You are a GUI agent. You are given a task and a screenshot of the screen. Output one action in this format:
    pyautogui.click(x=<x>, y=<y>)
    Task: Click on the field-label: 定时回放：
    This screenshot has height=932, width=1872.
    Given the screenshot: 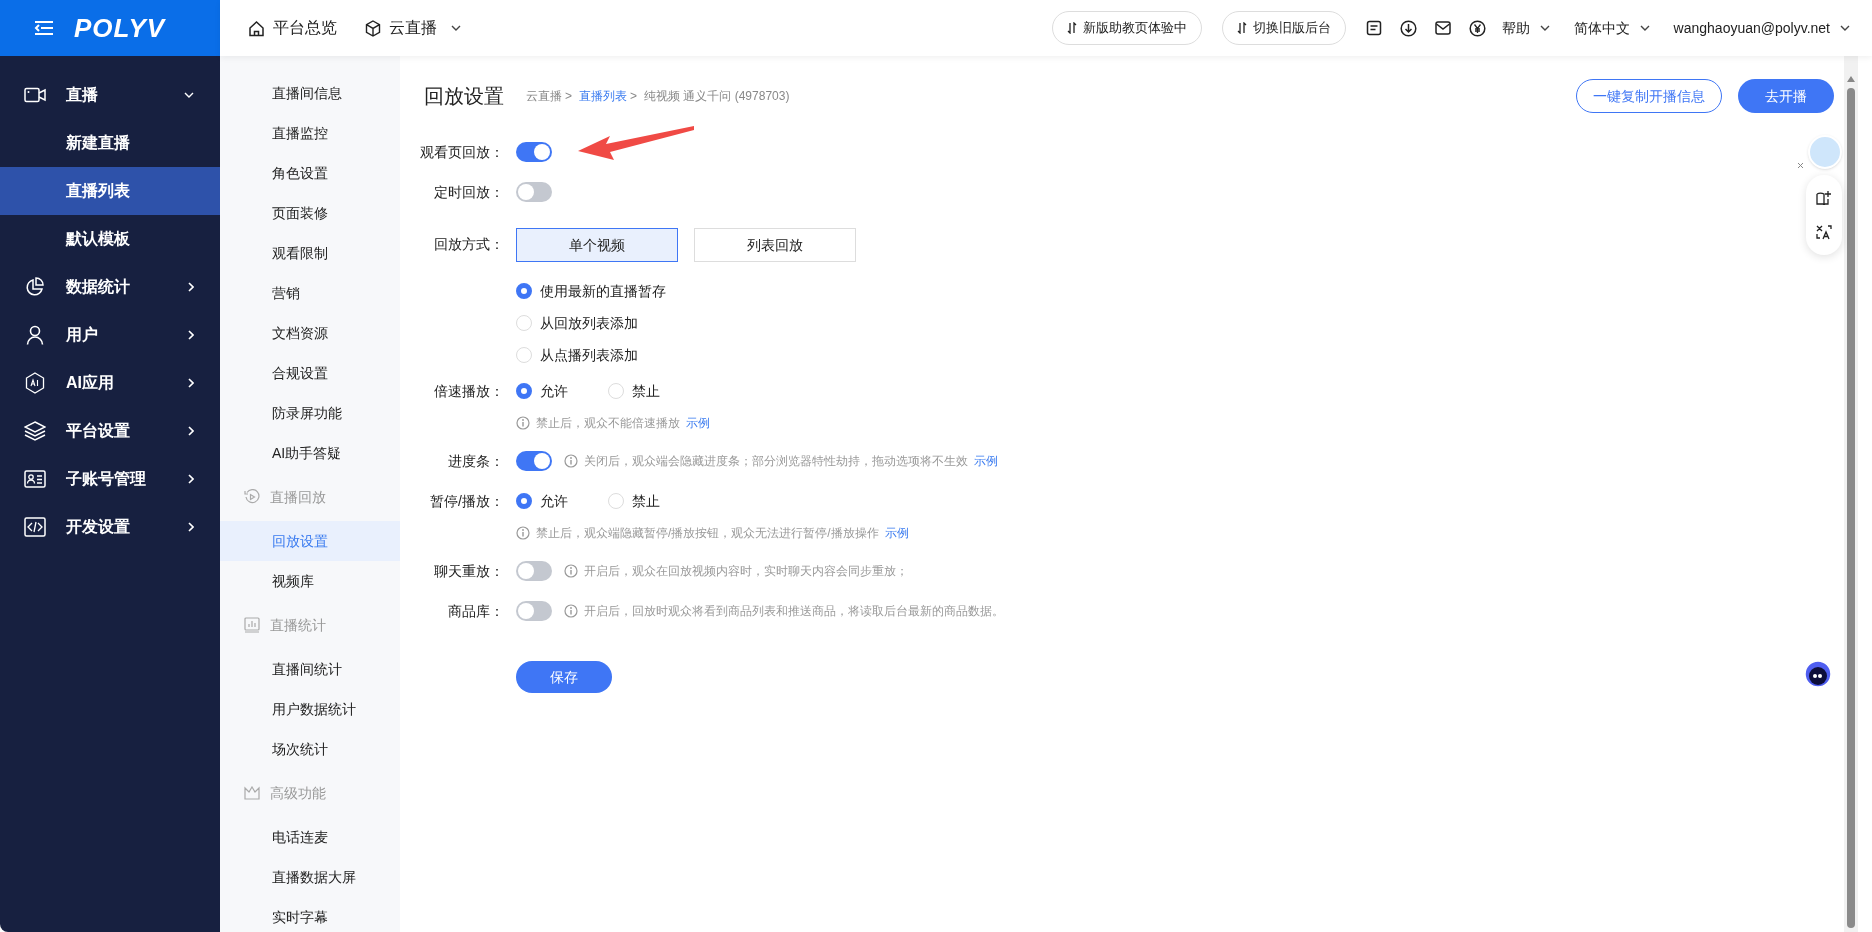 What is the action you would take?
    pyautogui.click(x=469, y=192)
    